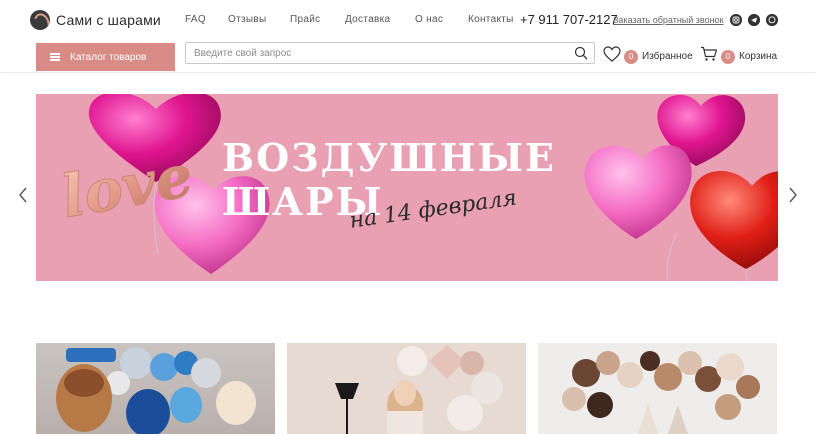 The width and height of the screenshot is (816, 434). I want to click on cart-label: Корзина, so click(758, 56).